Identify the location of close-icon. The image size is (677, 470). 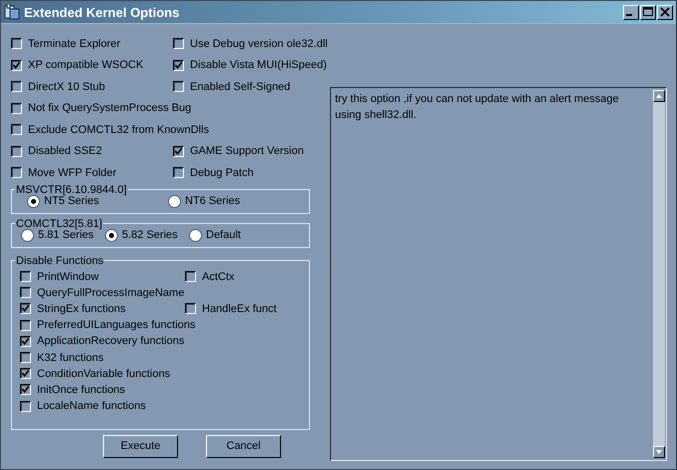
(665, 12).